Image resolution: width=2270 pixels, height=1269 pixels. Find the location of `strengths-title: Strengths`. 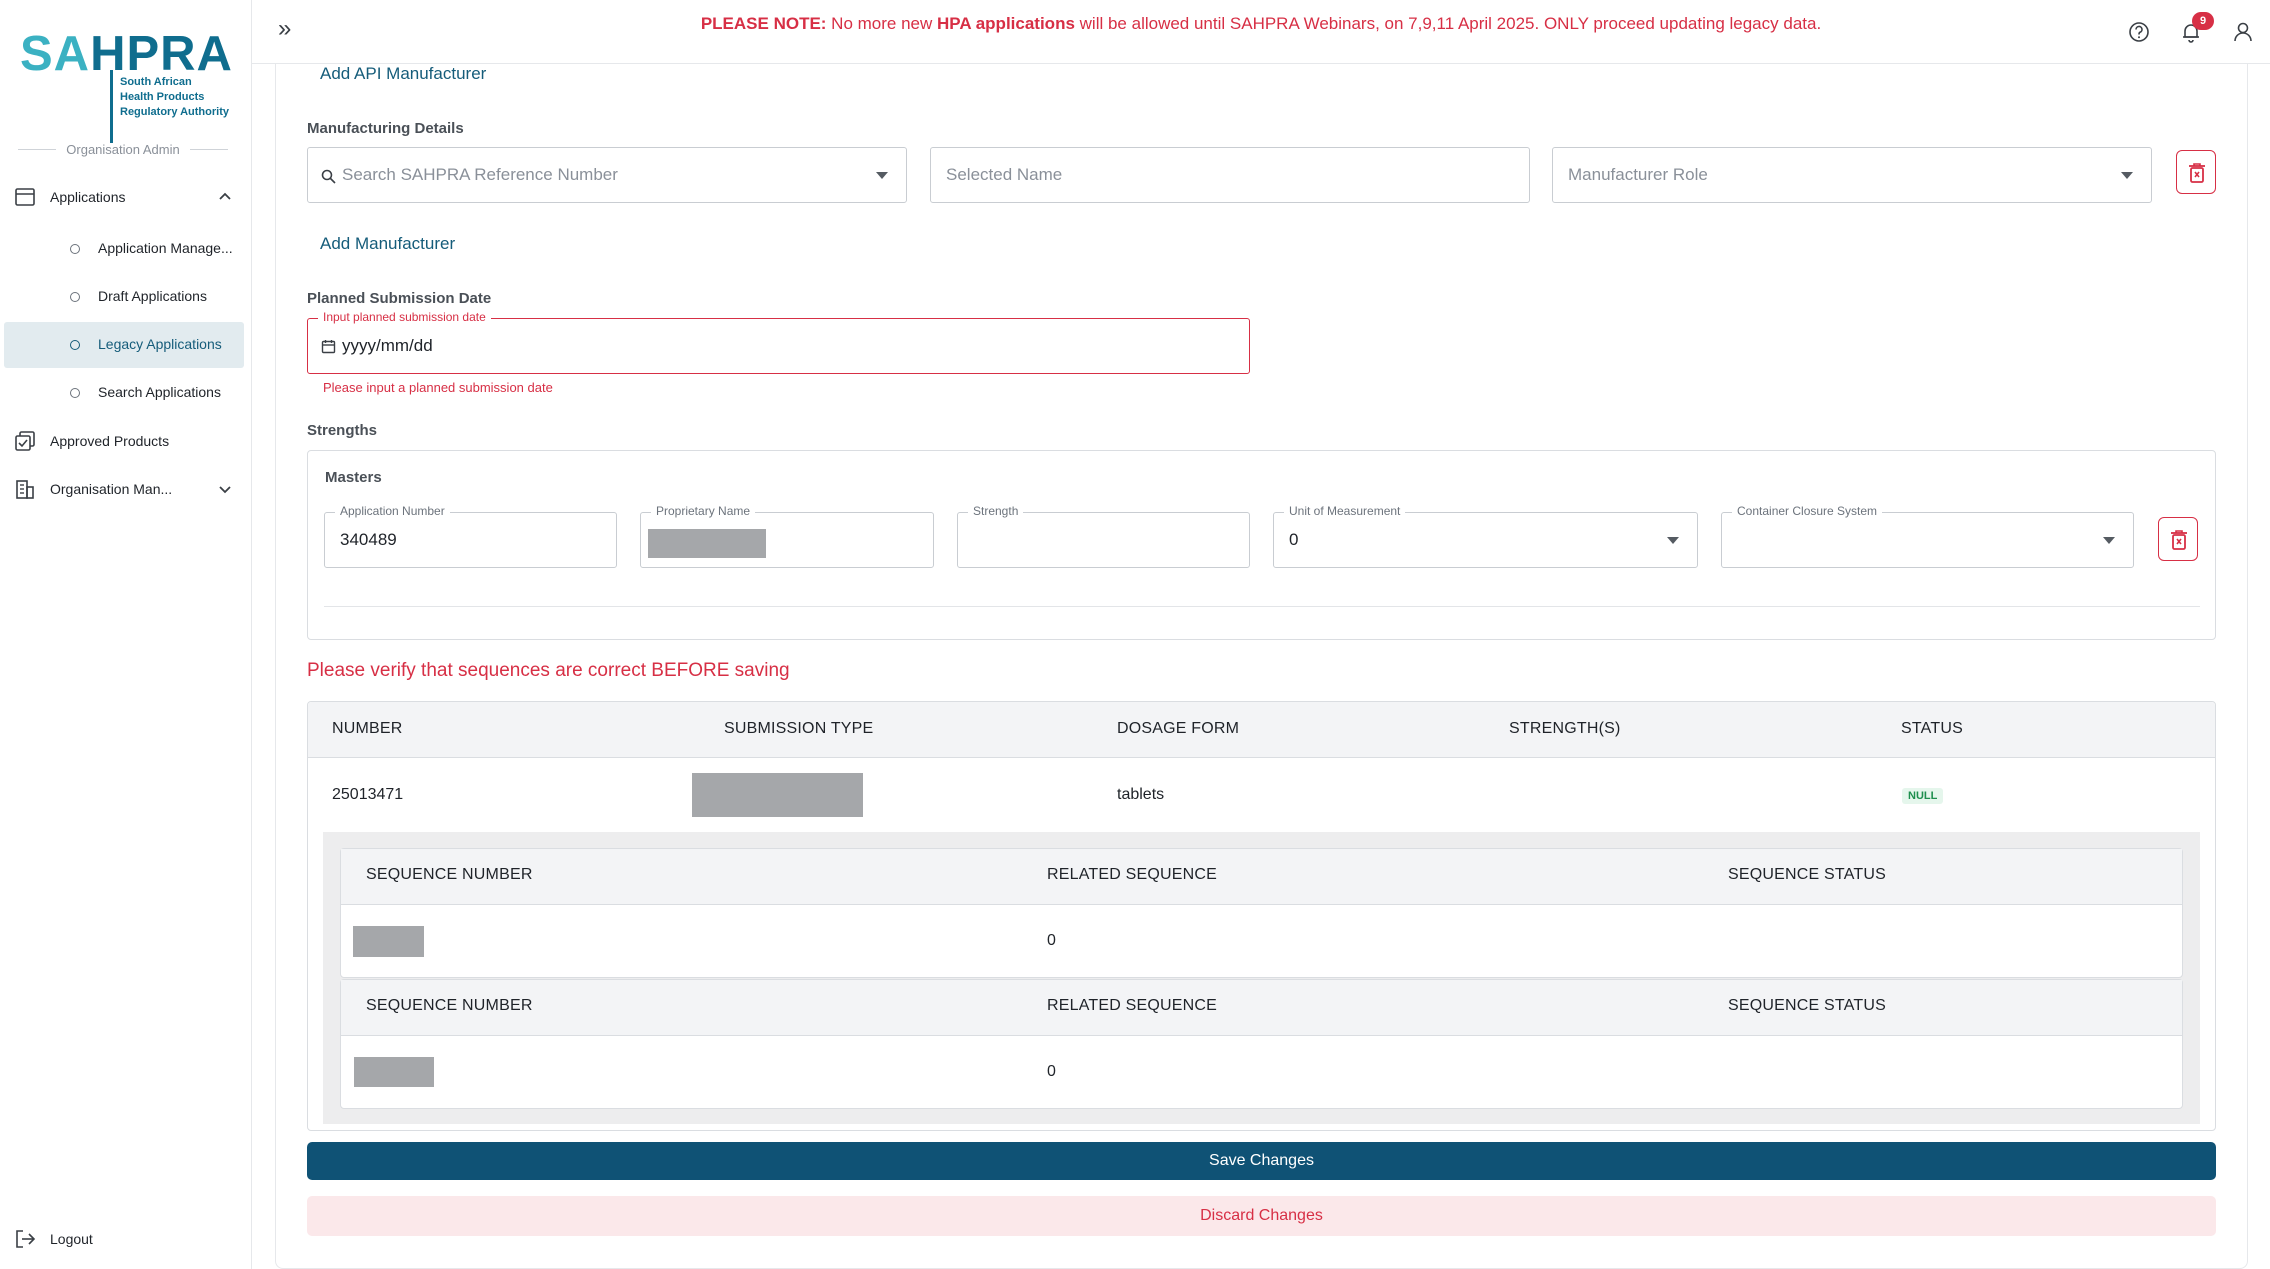

strengths-title: Strengths is located at coordinates (342, 430).